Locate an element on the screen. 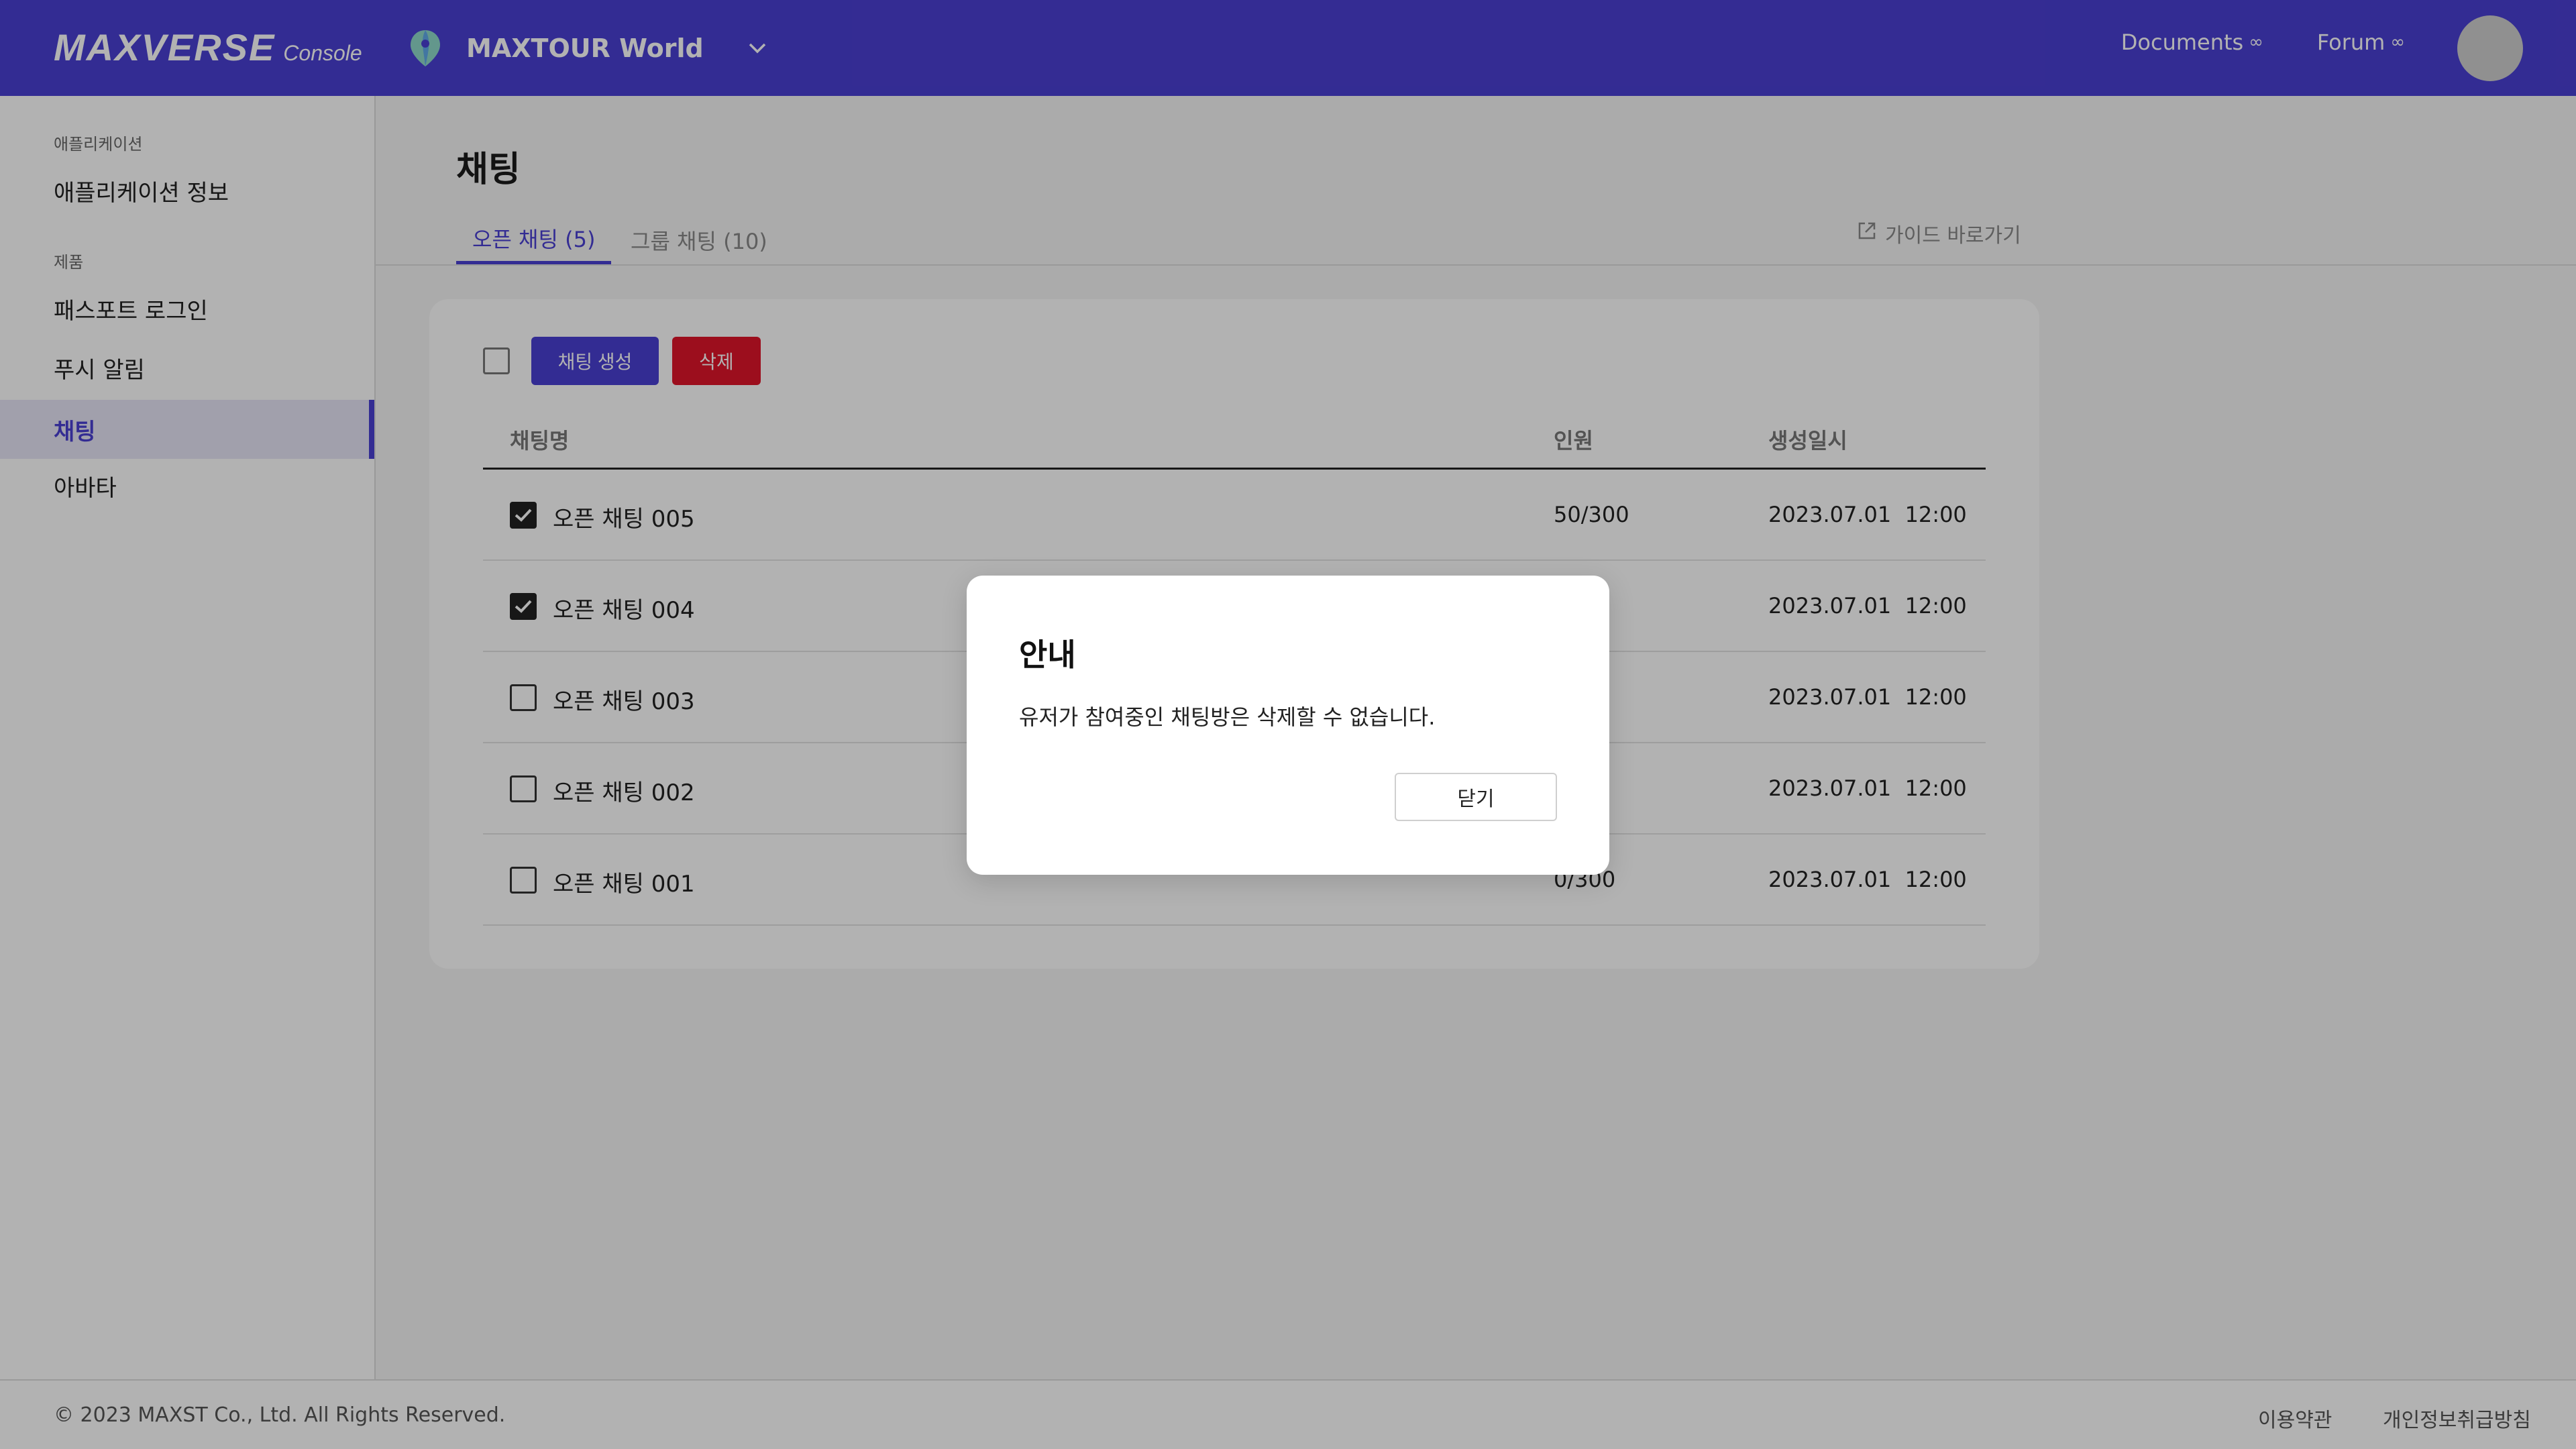  dialog-title: 안내 is located at coordinates (1047, 655).